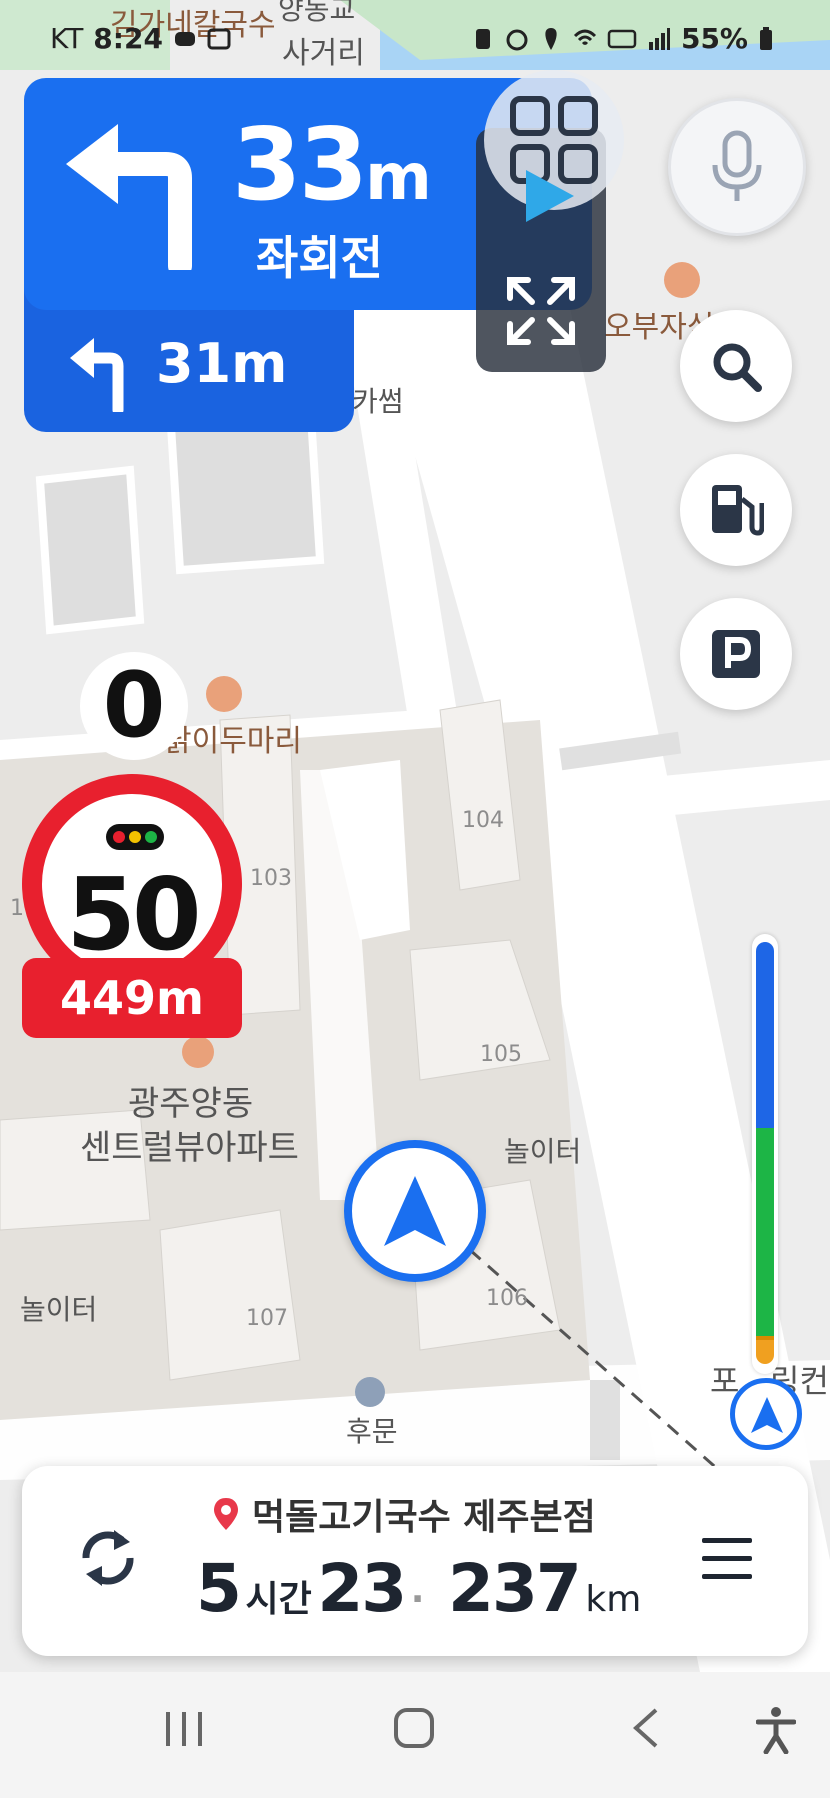  I want to click on remaining-hours-unit: 시간, so click(278, 1599).